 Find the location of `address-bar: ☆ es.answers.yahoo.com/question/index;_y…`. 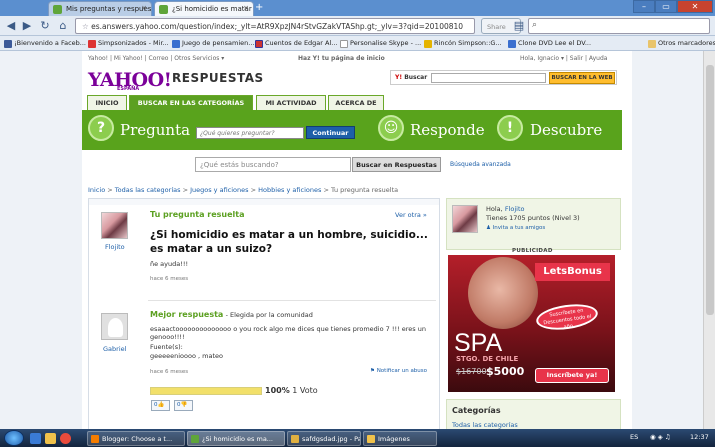

address-bar: ☆ es.answers.yahoo.com/question/index;_y… is located at coordinates (275, 26).